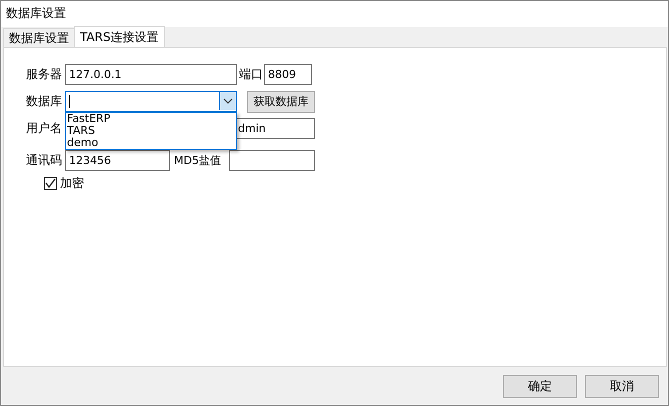  What do you see at coordinates (151, 101) in the screenshot?
I see `database-combobox` at bounding box center [151, 101].